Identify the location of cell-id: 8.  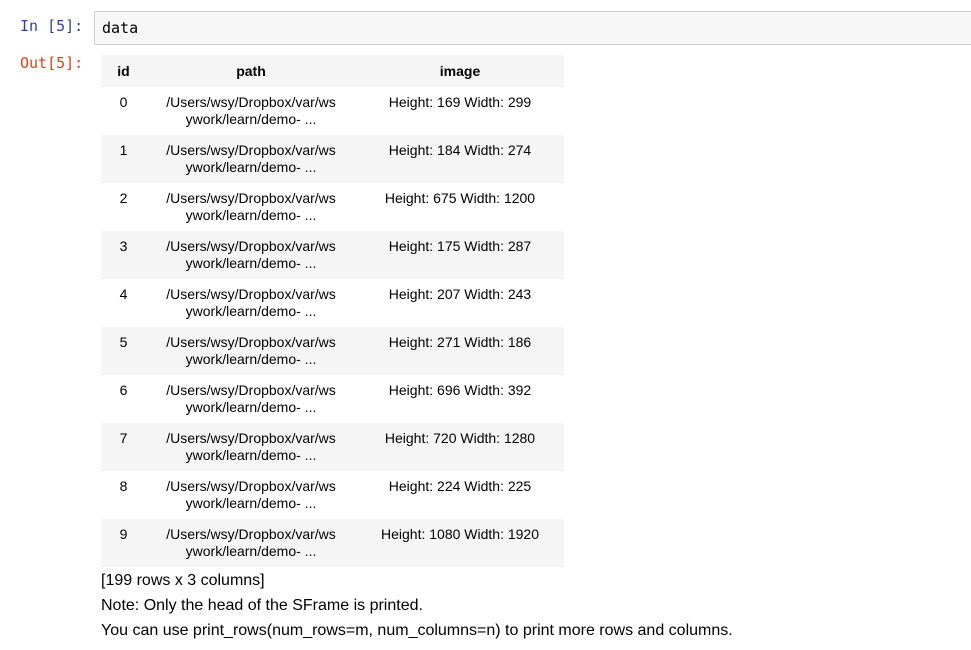
(123, 495).